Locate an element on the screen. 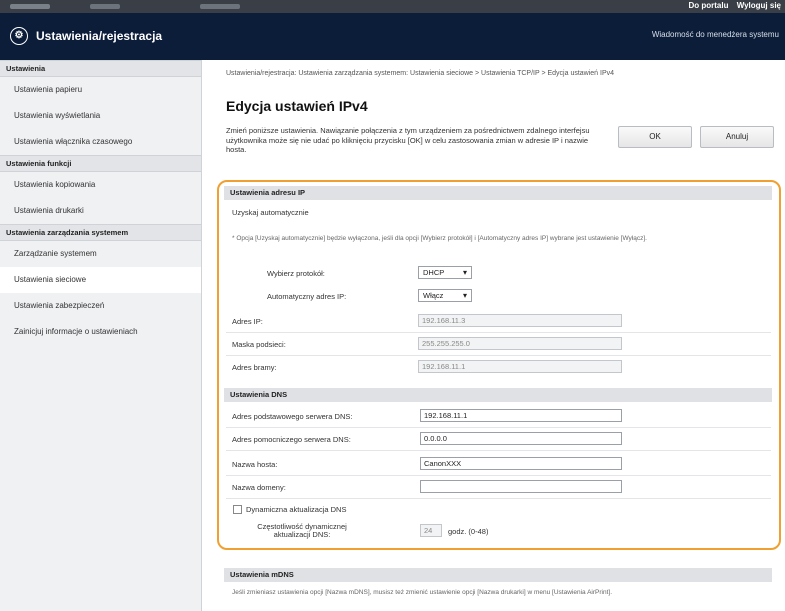 The width and height of the screenshot is (785, 611). domain-name-label: Nazwa domeny: is located at coordinates (259, 487).